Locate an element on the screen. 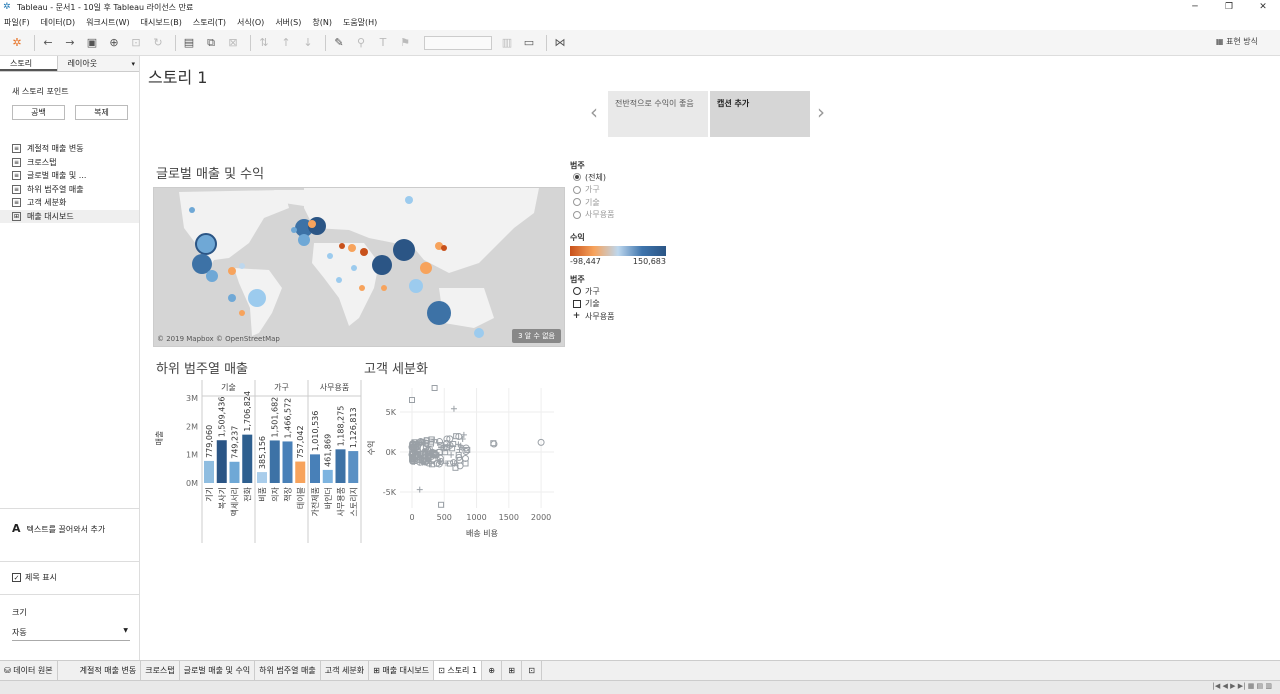  sheet-item: ≡ 하위 범주열 매출 is located at coordinates (69, 190).